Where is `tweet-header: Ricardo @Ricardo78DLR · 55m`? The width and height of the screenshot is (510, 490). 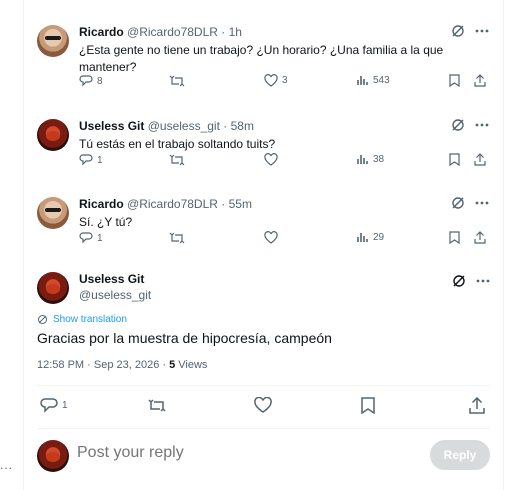
tweet-header: Ricardo @Ricardo78DLR · 55m is located at coordinates (165, 204).